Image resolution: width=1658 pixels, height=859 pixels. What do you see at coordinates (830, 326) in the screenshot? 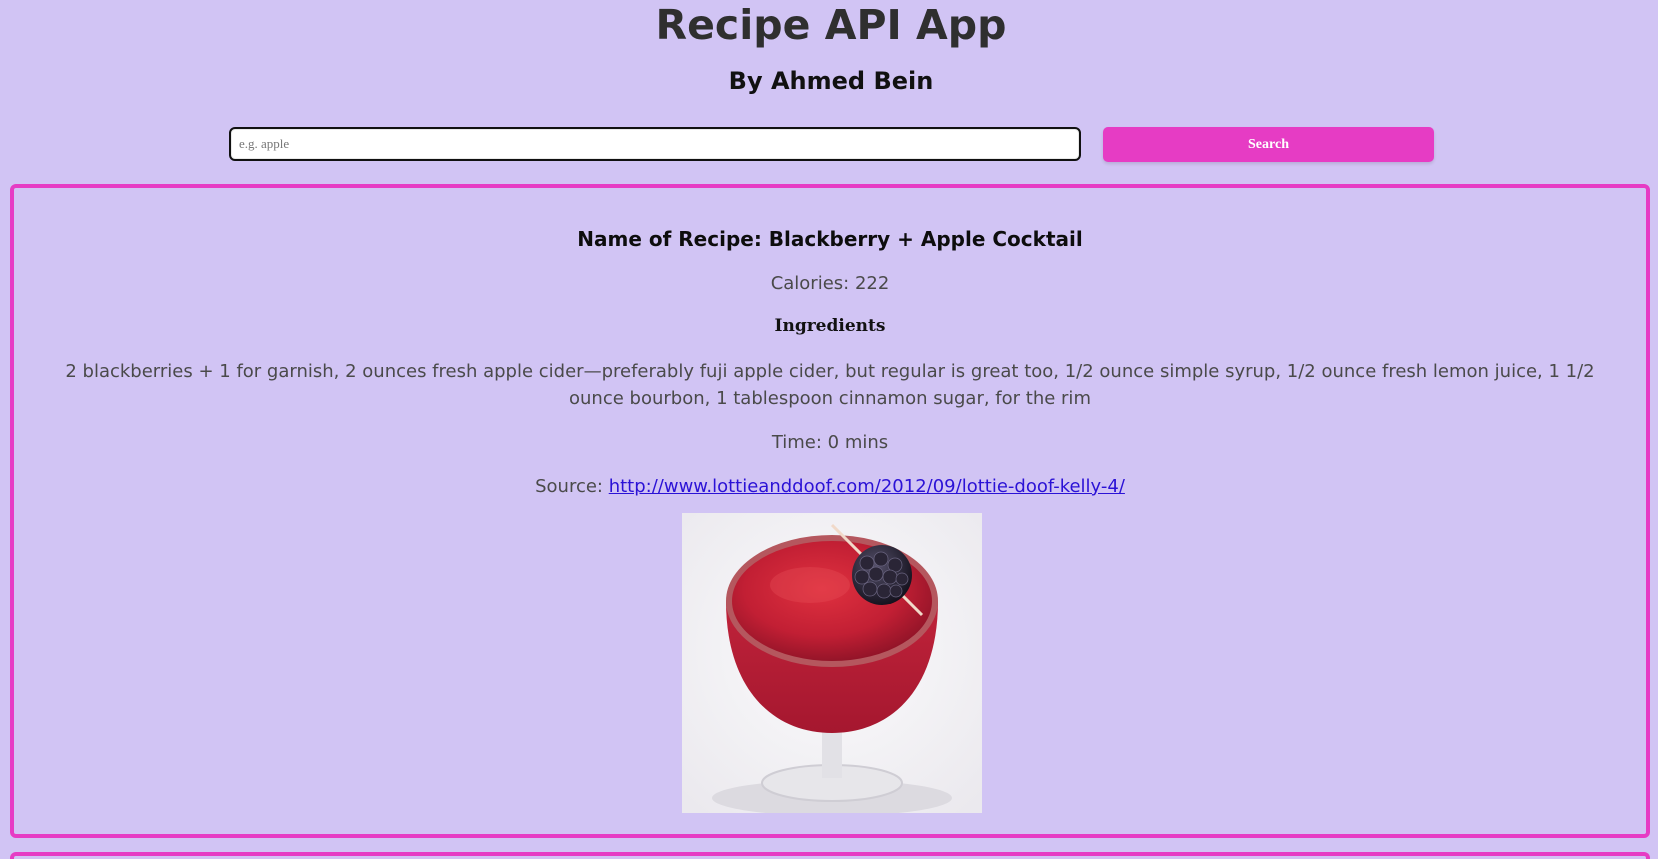
I see `ingredients-heading: Ingredients` at bounding box center [830, 326].